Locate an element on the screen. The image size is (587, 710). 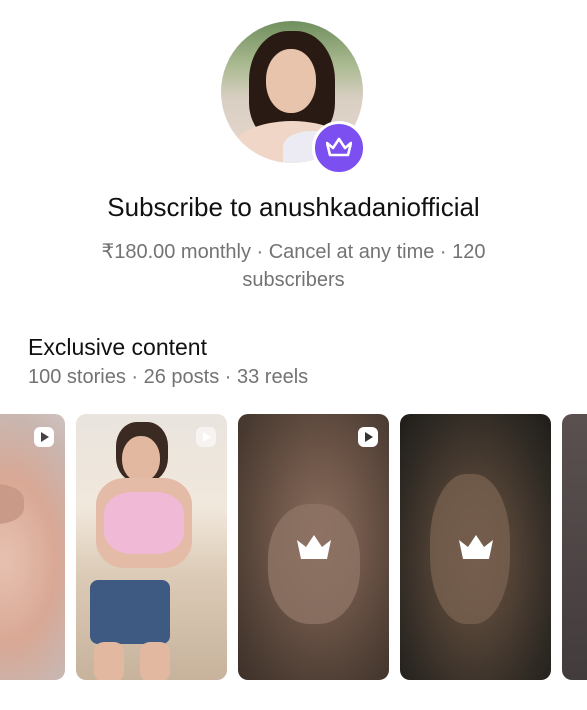
page-title: Subscribe to anushkadaniofficial is located at coordinates (293, 207).